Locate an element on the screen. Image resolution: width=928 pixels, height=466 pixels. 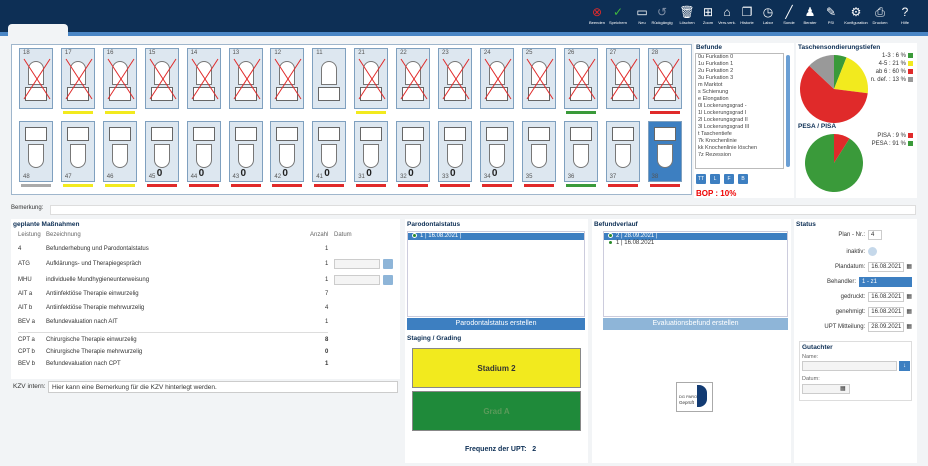
remark-input is located at coordinates (483, 210).